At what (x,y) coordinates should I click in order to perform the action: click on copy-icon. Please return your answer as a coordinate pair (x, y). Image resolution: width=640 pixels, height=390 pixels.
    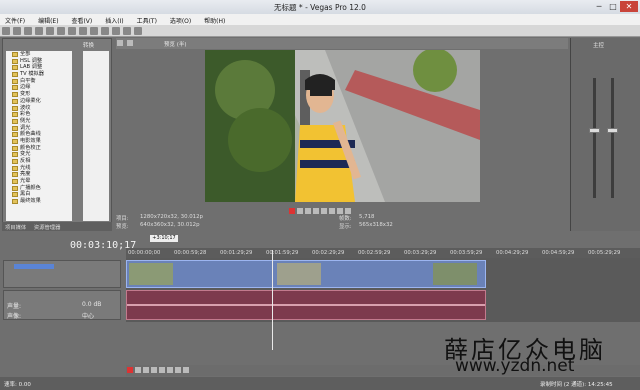
    Looking at the image, I should click on (72, 31).